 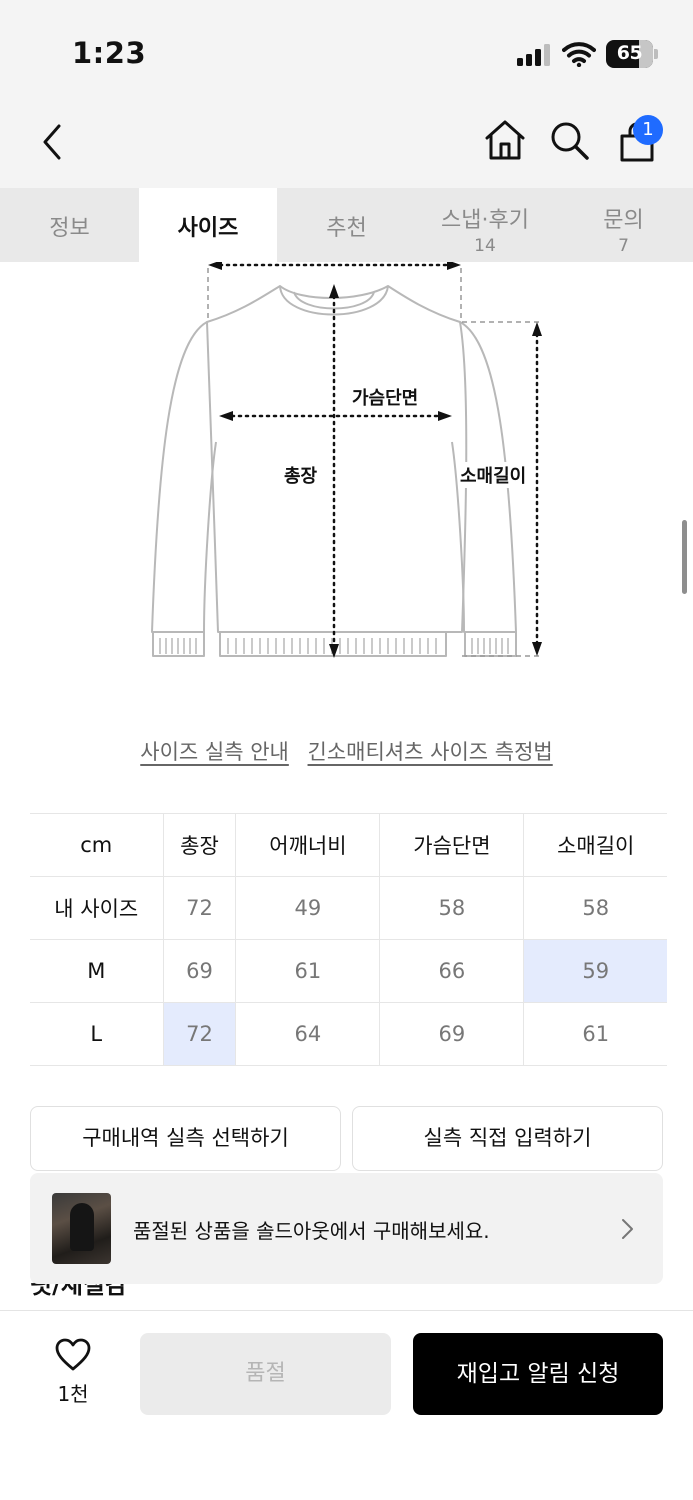 I want to click on top-navigation-bar, so click(x=346, y=142).